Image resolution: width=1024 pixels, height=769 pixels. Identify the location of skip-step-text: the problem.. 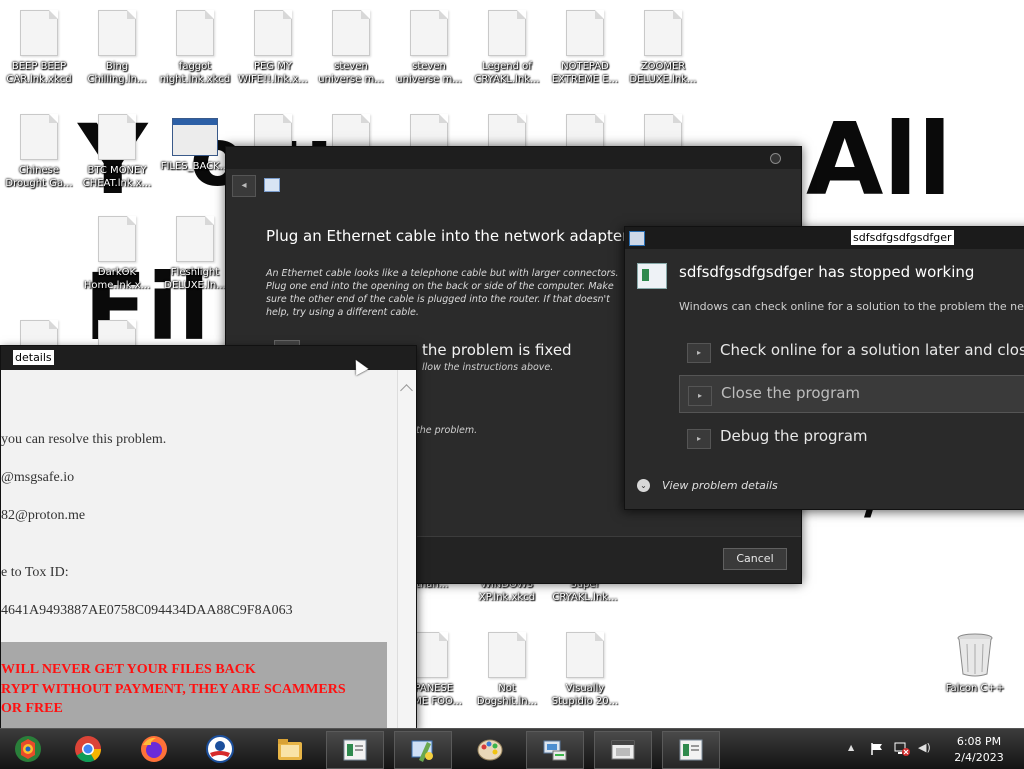
(447, 430).